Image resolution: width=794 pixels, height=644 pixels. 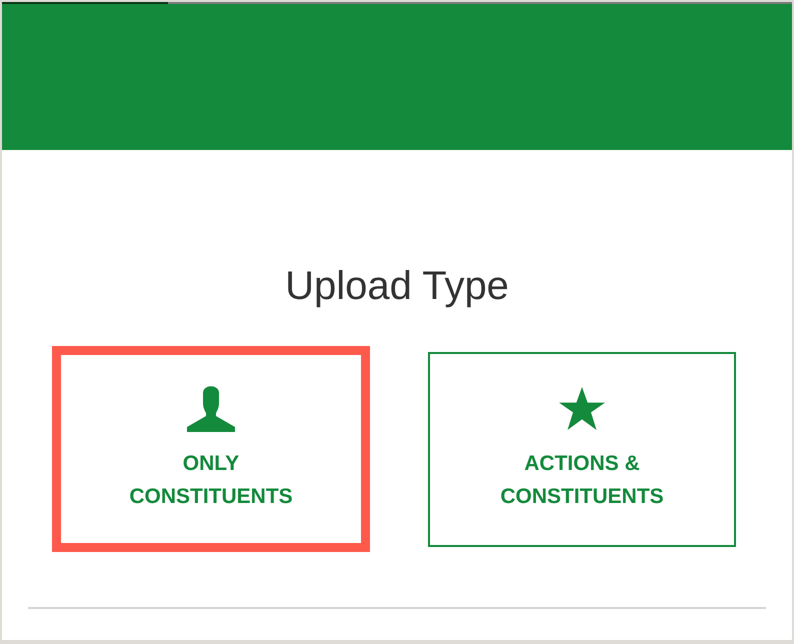 I want to click on upload-type-option: ONLY CONSTITUENTS, so click(x=211, y=449).